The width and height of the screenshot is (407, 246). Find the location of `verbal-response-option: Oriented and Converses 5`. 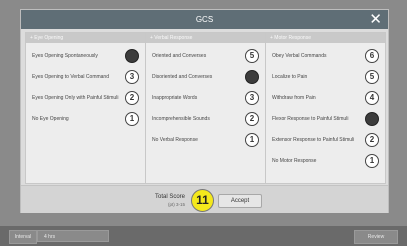

verbal-response-option: Oriented and Converses 5 is located at coordinates (205, 56).